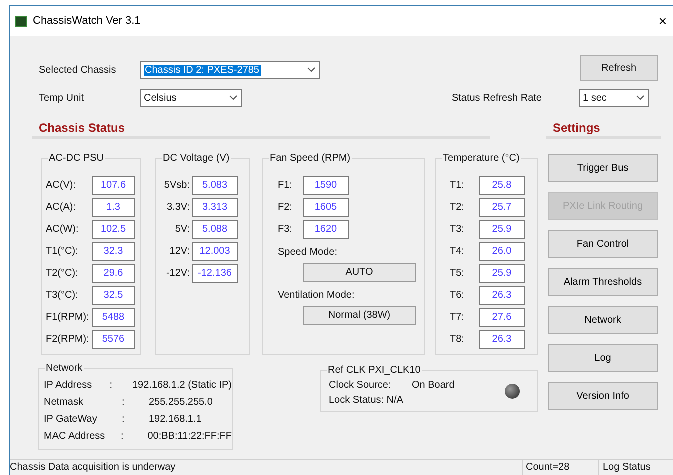  Describe the element at coordinates (359, 315) in the screenshot. I see `mode-field: Normal (38W)` at that location.